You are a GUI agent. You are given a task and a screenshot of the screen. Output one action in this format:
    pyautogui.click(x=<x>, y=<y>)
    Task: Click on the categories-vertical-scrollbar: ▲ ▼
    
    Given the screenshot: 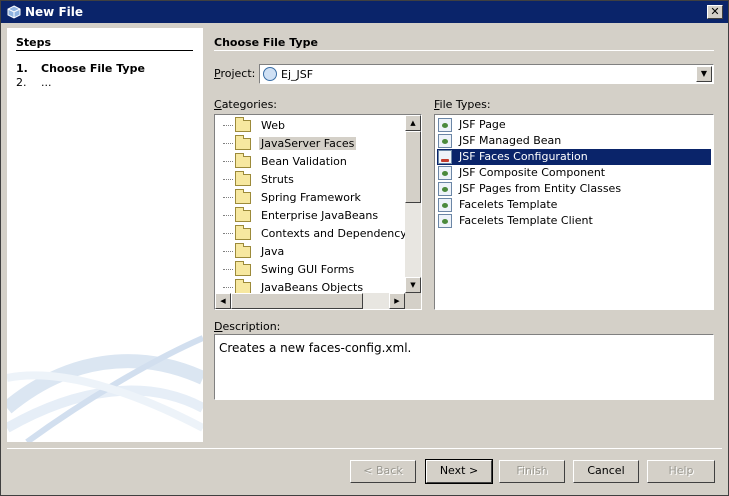 What is the action you would take?
    pyautogui.click(x=413, y=204)
    